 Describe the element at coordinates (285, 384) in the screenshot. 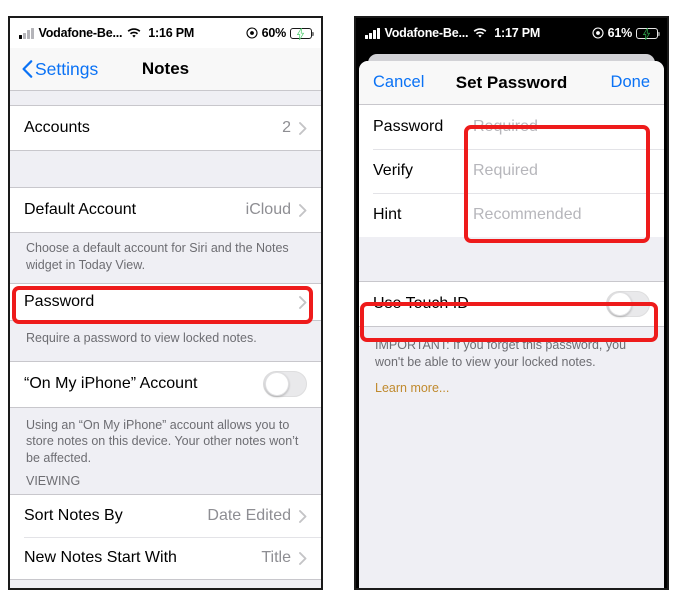

I see `on-my-iphone-toggle` at that location.